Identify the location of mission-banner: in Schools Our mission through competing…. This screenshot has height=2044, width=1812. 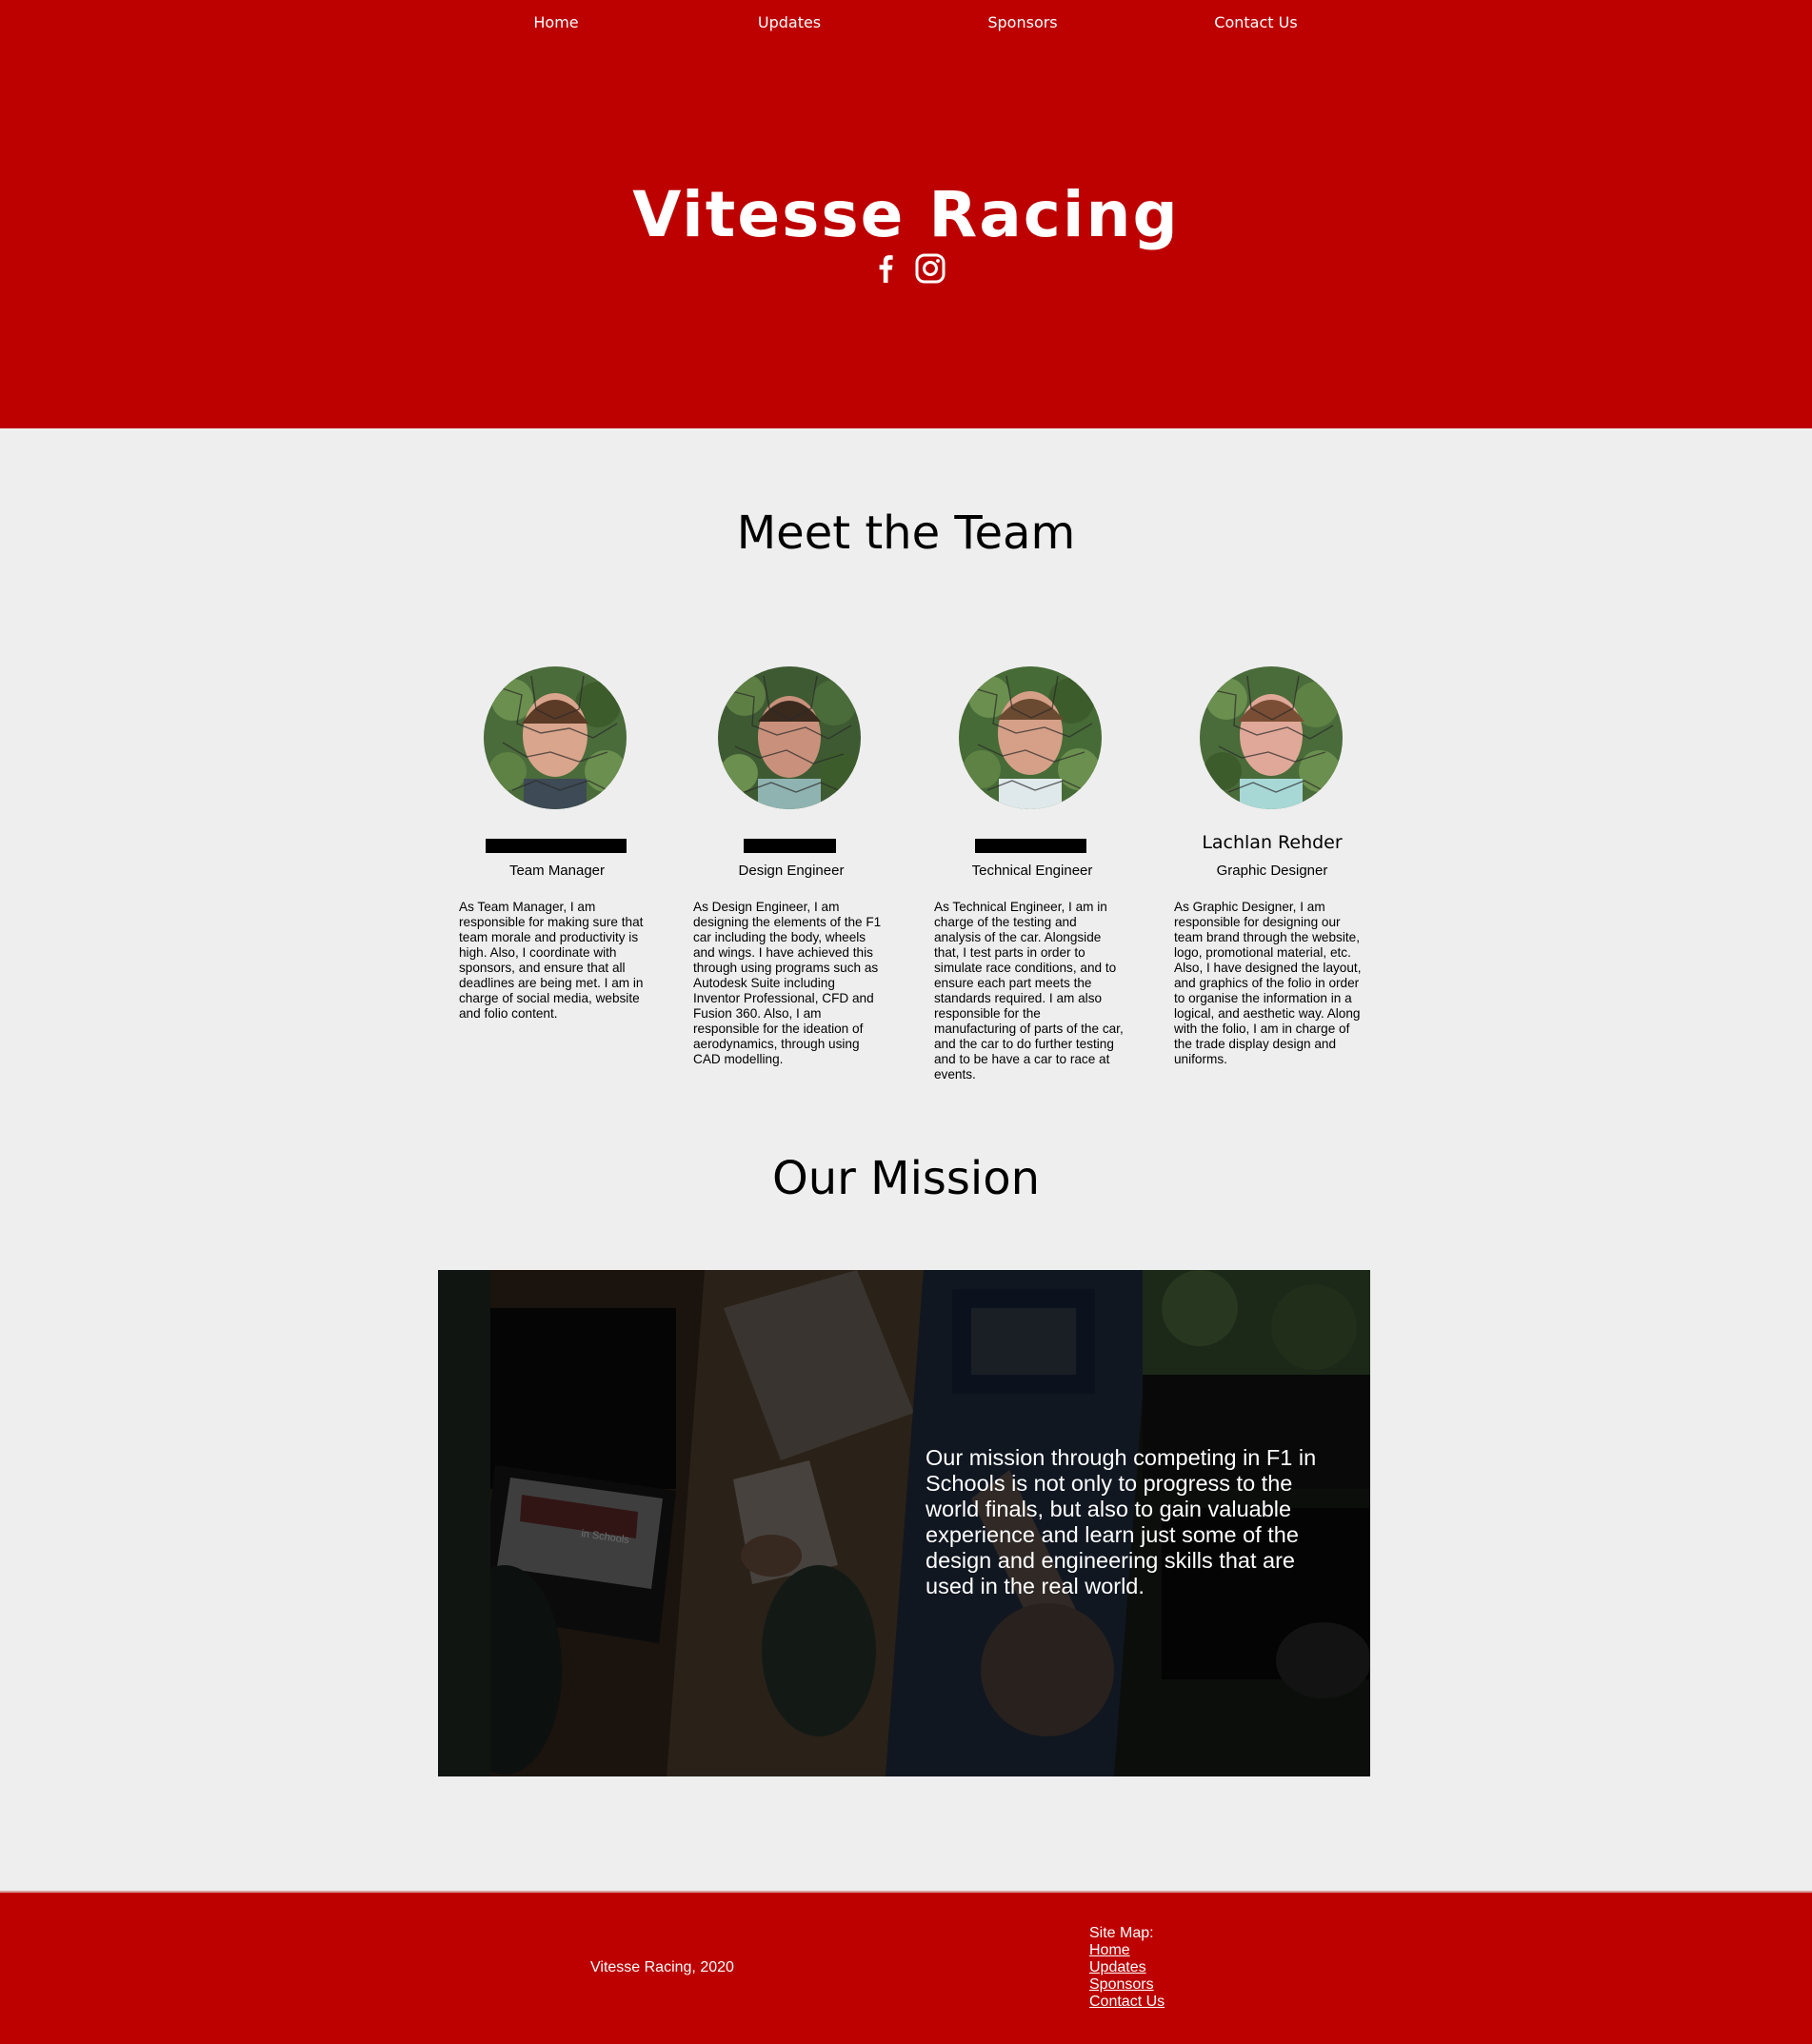
(904, 1523).